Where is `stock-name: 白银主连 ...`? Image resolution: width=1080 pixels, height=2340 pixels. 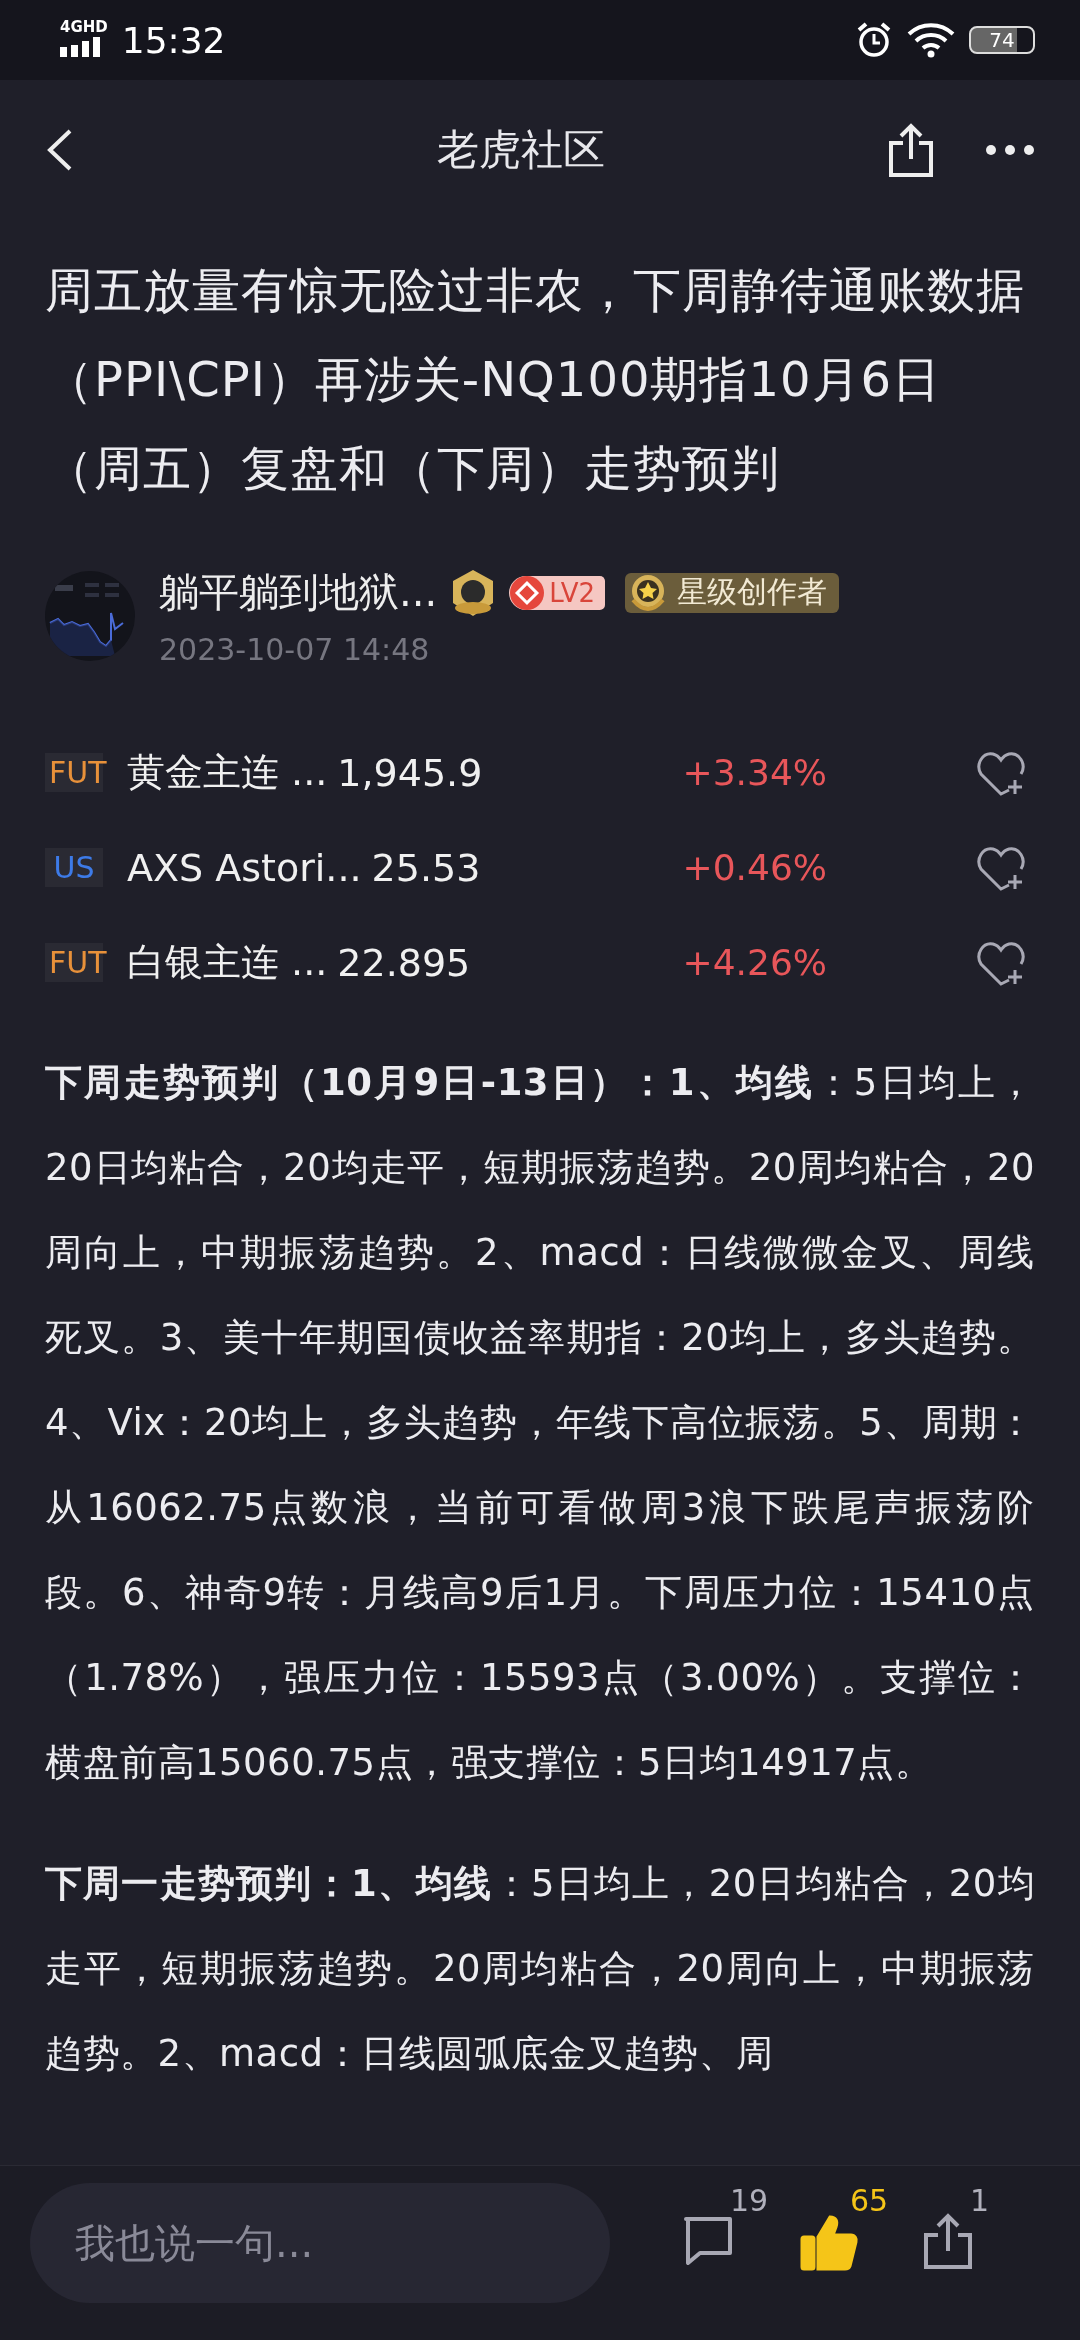 stock-name: 白银主连 ... is located at coordinates (227, 962).